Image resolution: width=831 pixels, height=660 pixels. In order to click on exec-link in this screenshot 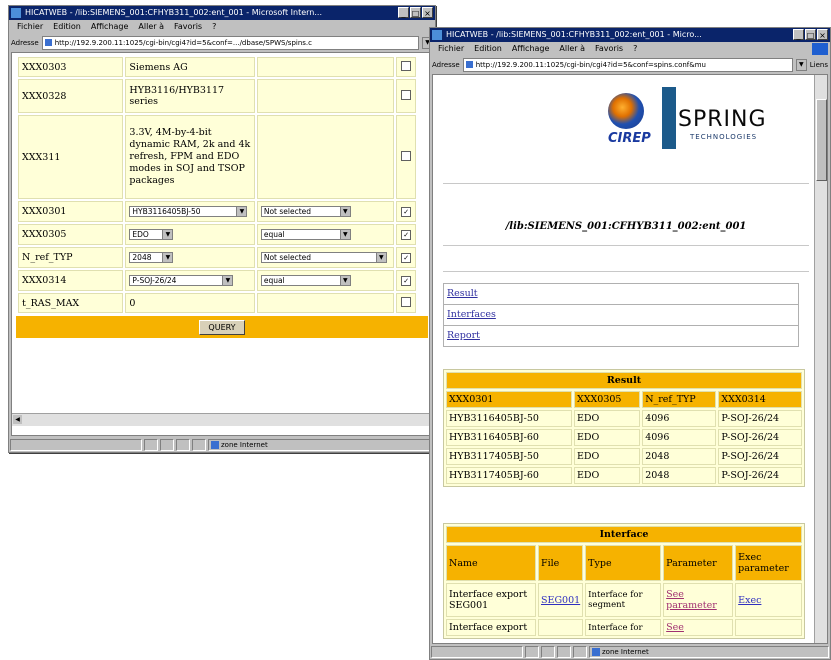, I will do `click(768, 627)`.